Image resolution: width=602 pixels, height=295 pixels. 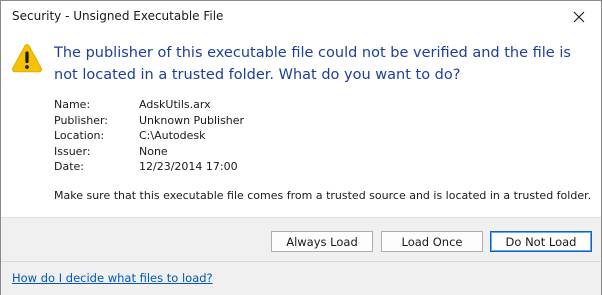 What do you see at coordinates (79, 135) in the screenshot?
I see `detail-label: Location:` at bounding box center [79, 135].